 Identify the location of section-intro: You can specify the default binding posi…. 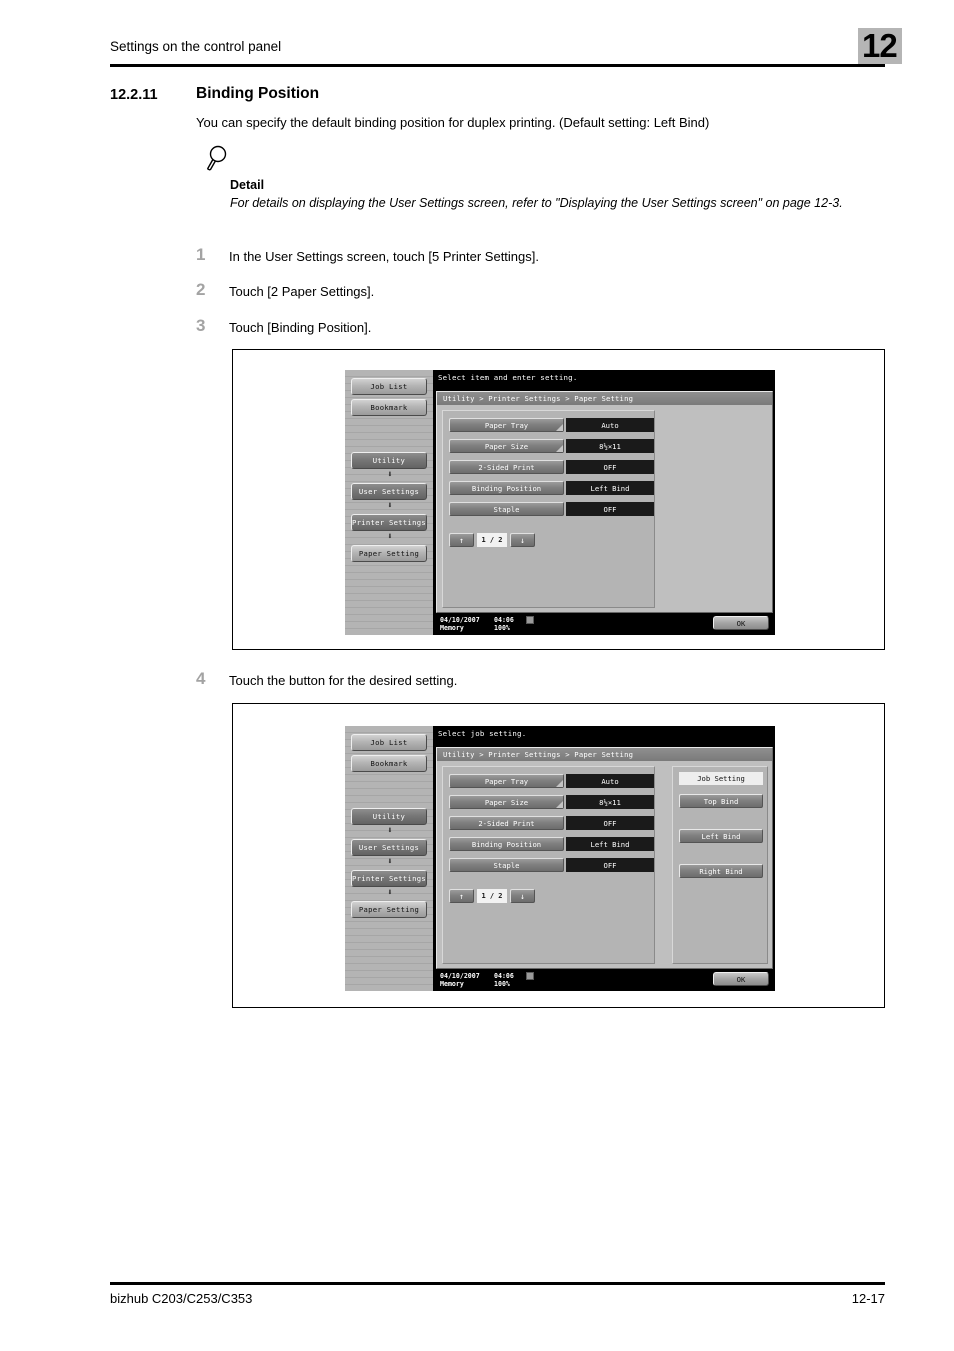
(453, 122).